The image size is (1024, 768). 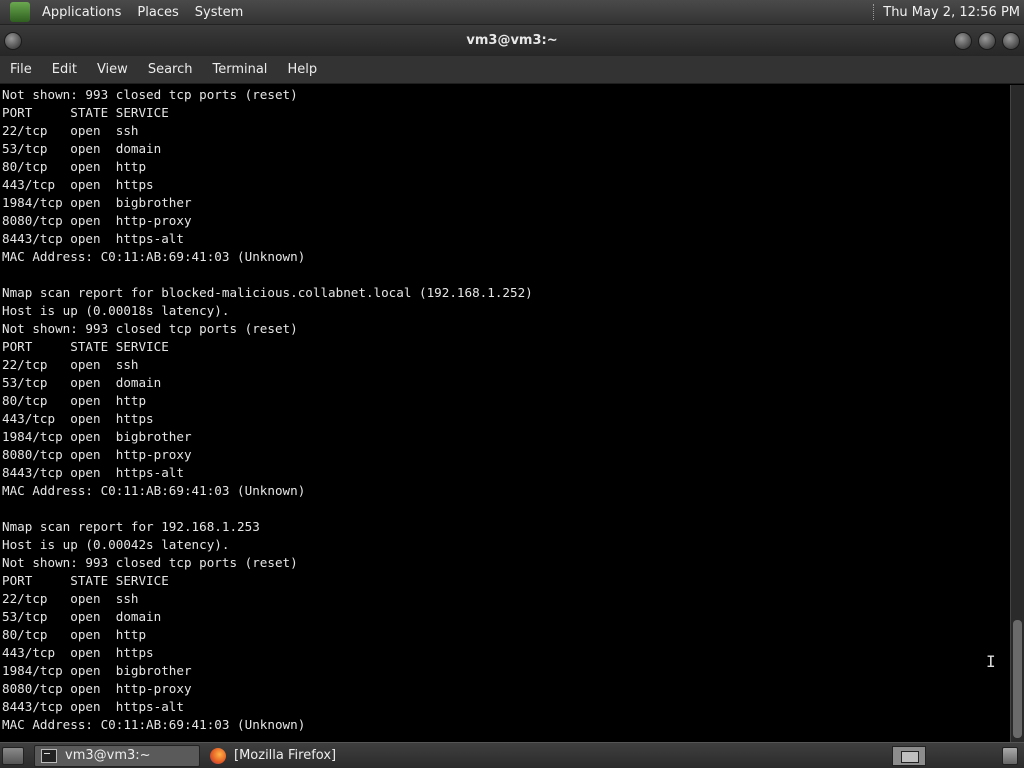 What do you see at coordinates (219, 12) in the screenshot?
I see `panel-menu-system: System` at bounding box center [219, 12].